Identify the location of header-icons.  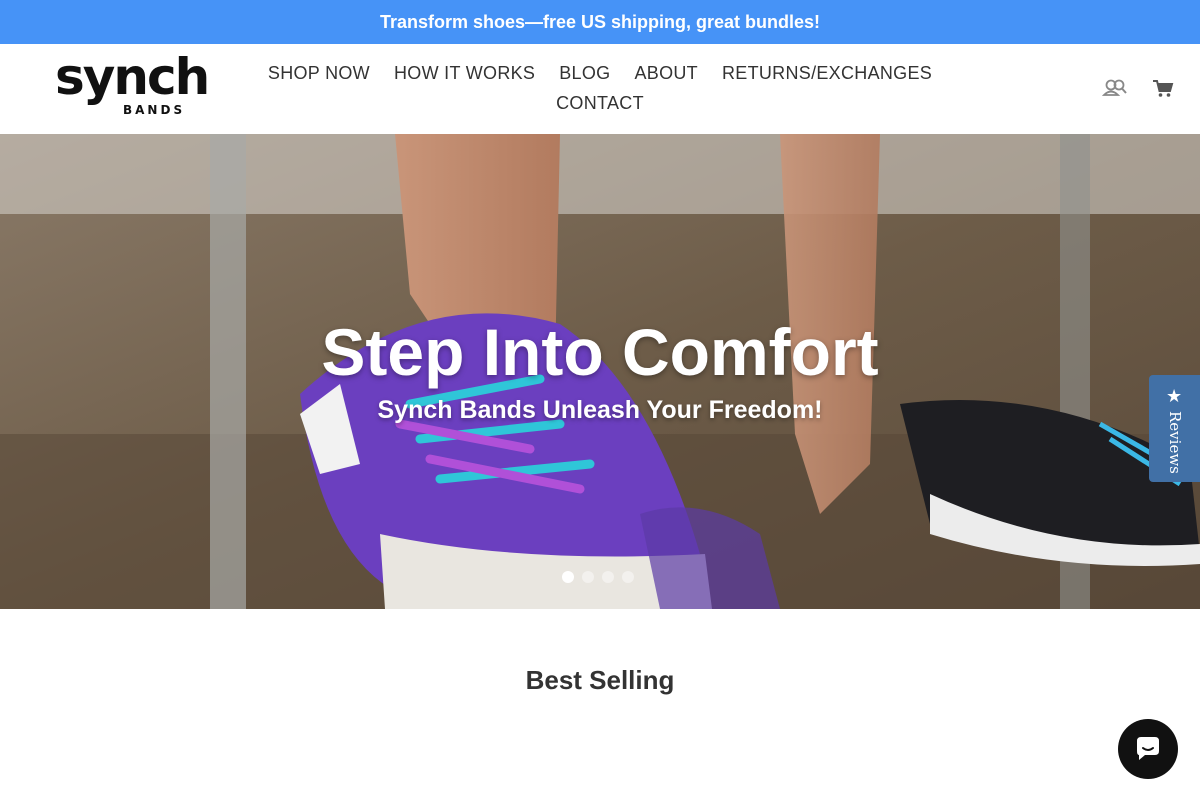
(1138, 88).